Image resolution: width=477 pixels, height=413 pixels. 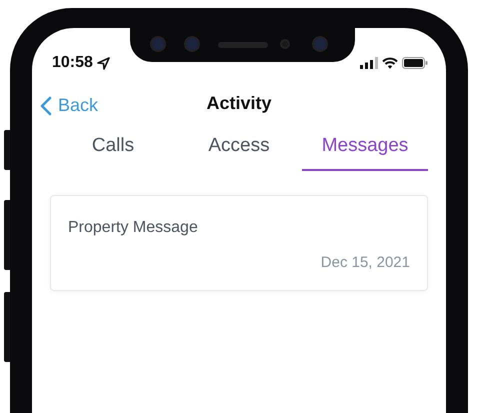 I want to click on status-time: 10:58, so click(x=72, y=63).